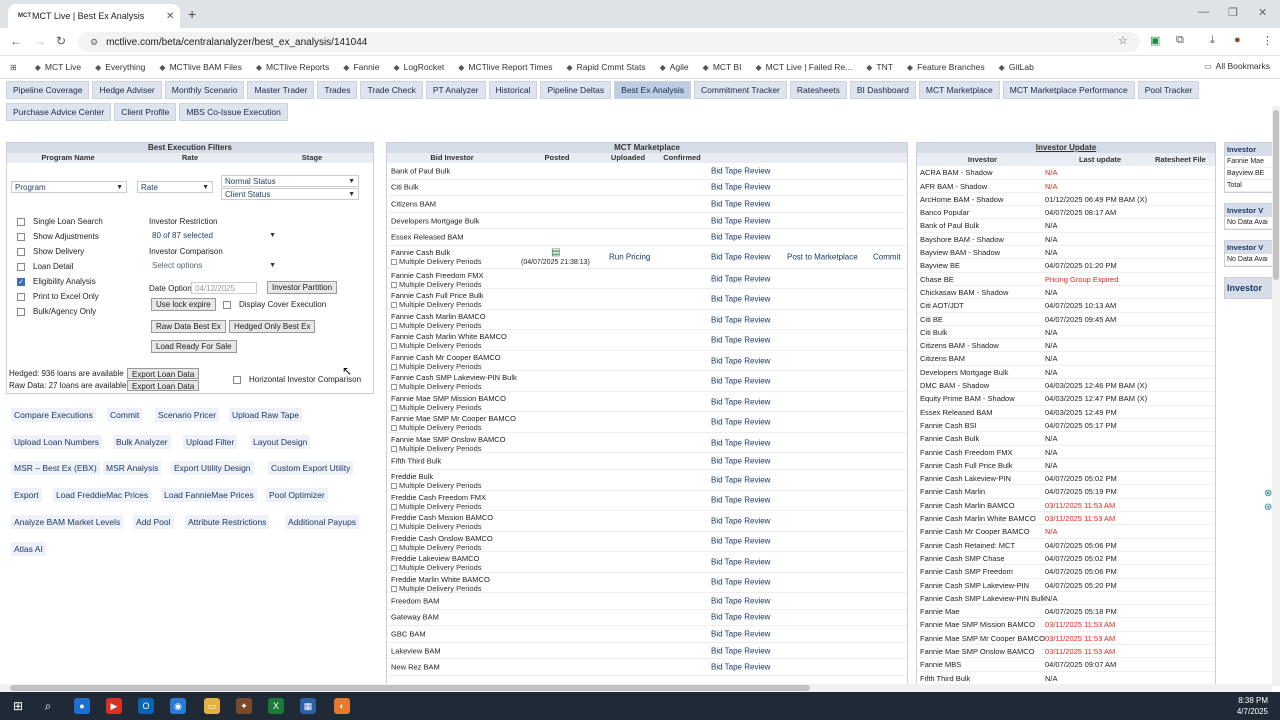 The width and height of the screenshot is (1280, 720). What do you see at coordinates (1068, 90) in the screenshot?
I see `nav-tab: MCT Marketplace Performance` at bounding box center [1068, 90].